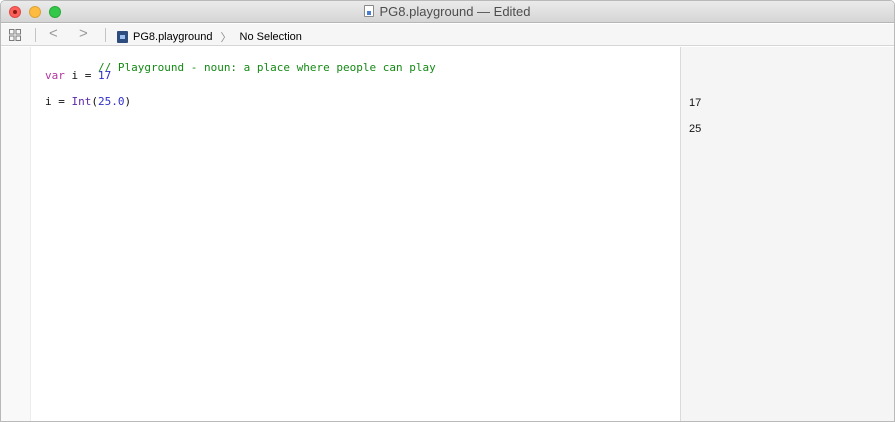  What do you see at coordinates (53, 34) in the screenshot?
I see `back-button: <` at bounding box center [53, 34].